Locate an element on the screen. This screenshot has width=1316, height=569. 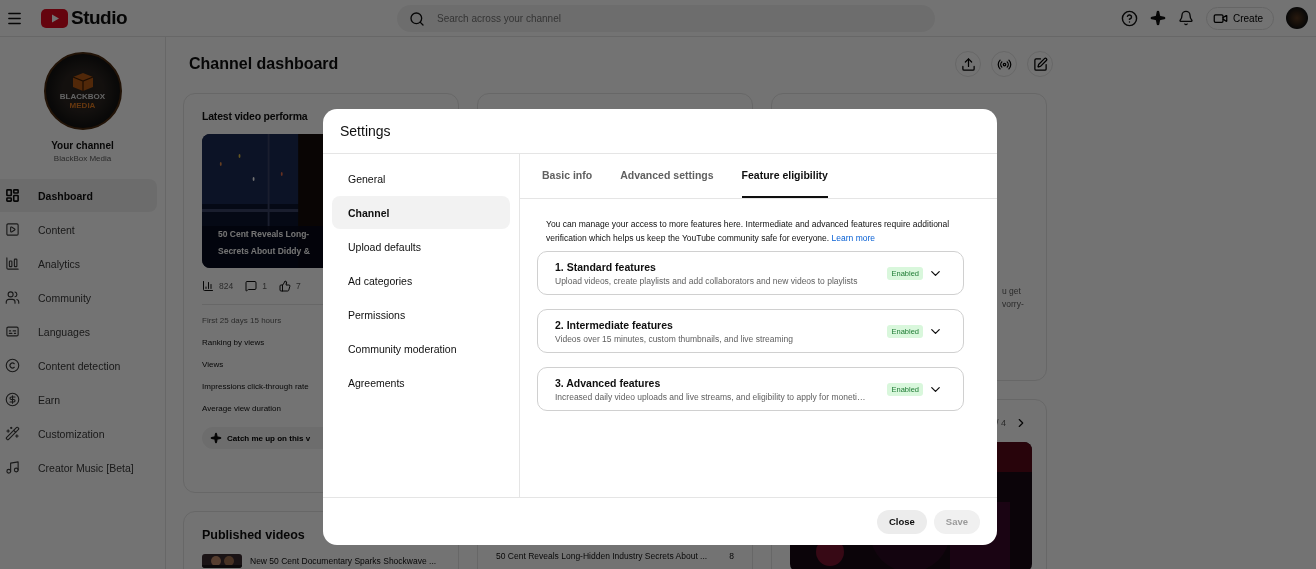
music-note-icon is located at coordinates (12, 467).